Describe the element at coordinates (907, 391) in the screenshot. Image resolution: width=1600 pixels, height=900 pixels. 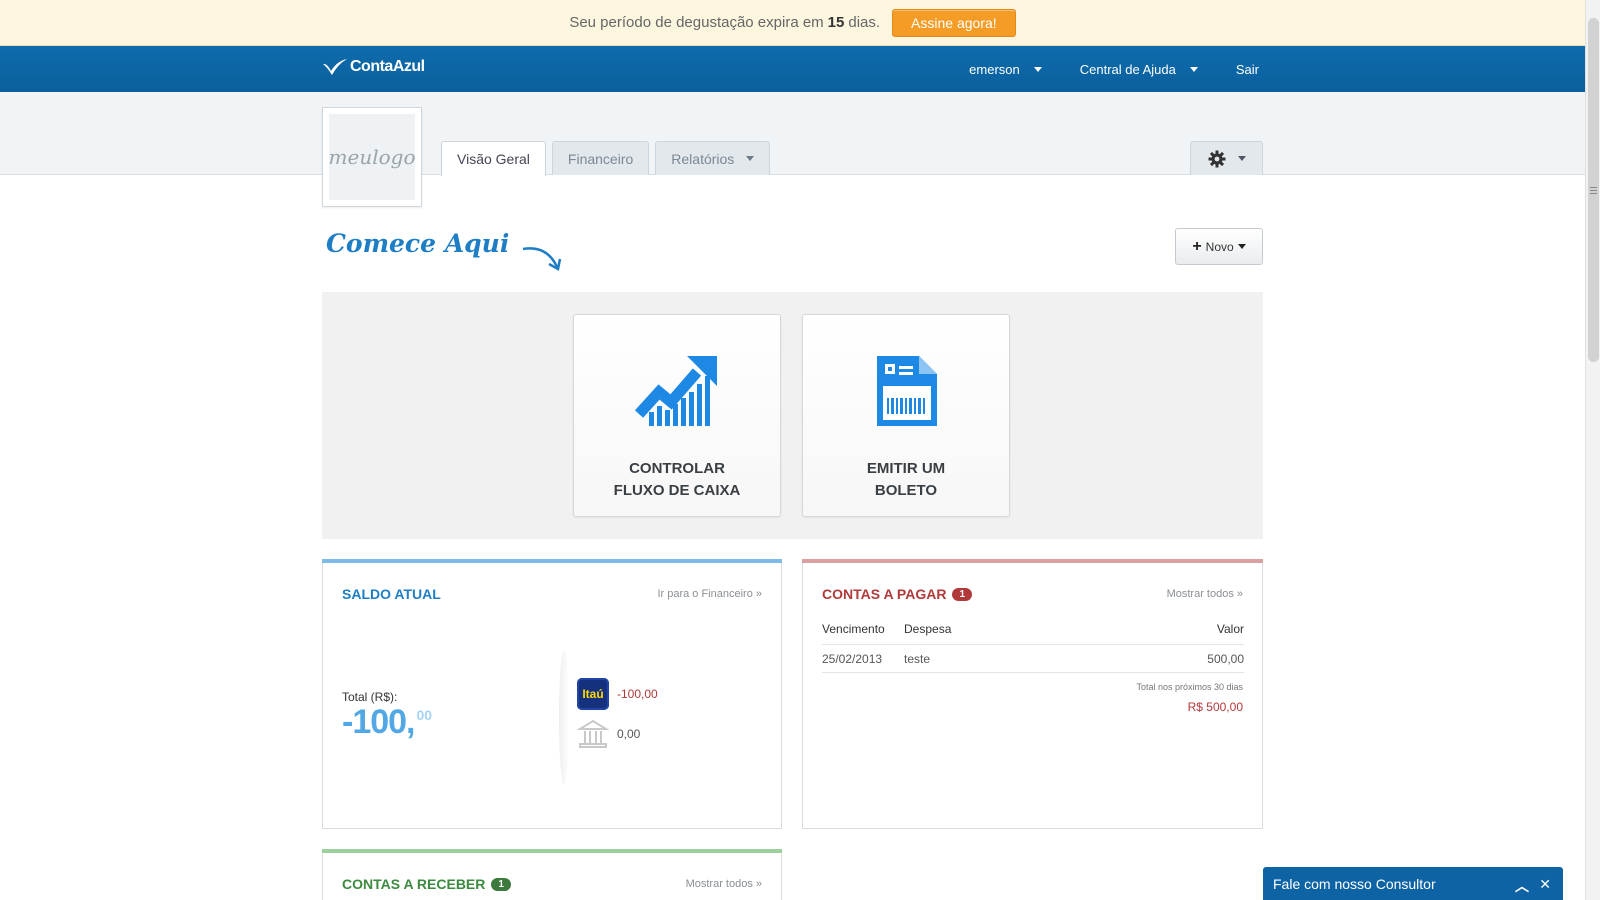
I see `boleto-document-icon` at that location.